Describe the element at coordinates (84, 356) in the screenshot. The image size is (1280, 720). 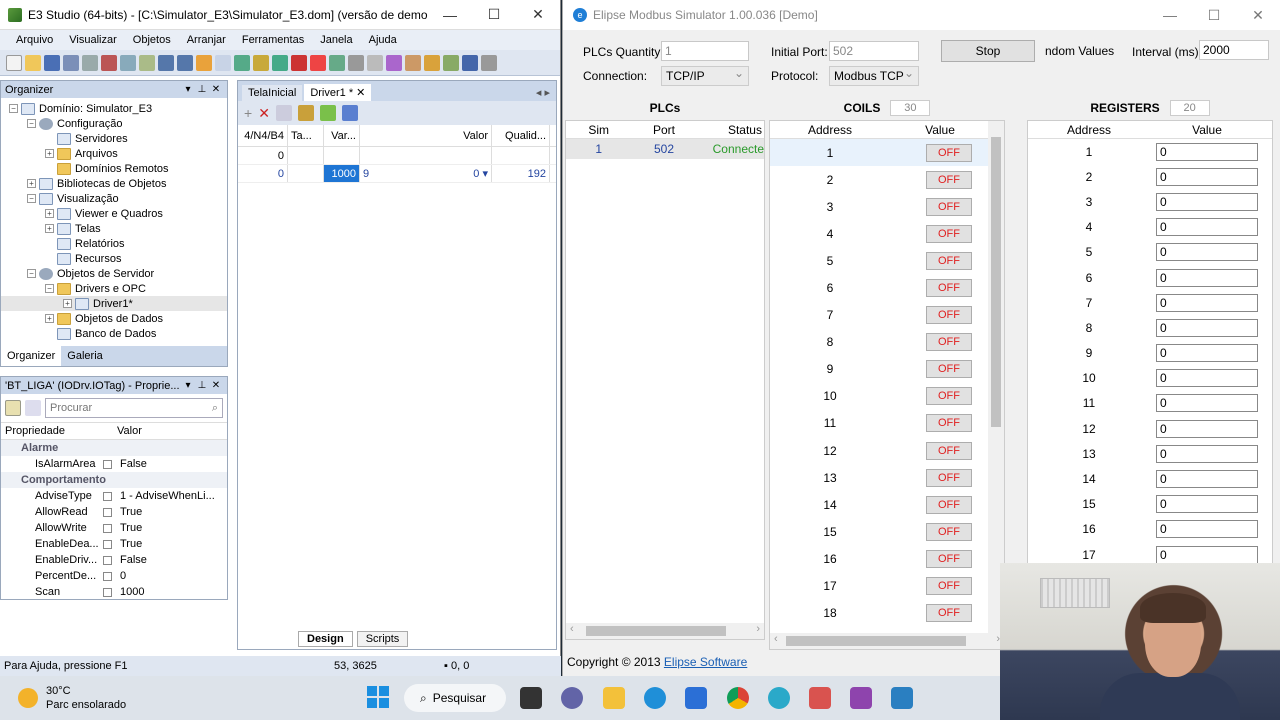
I see `tab-galeria: Galeria` at that location.